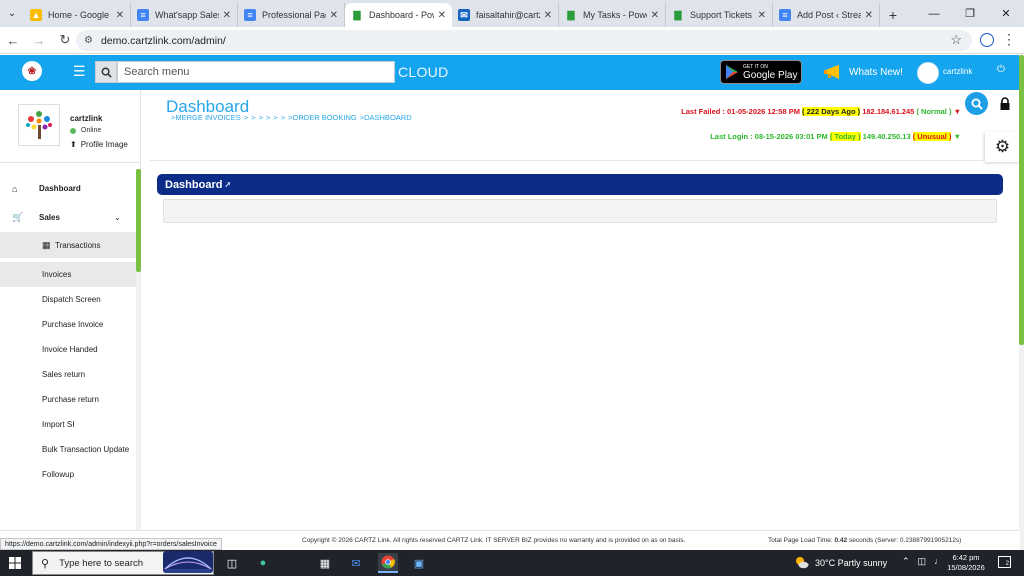 The image size is (1024, 576). Describe the element at coordinates (106, 72) in the screenshot. I see `search-menu-button` at that location.